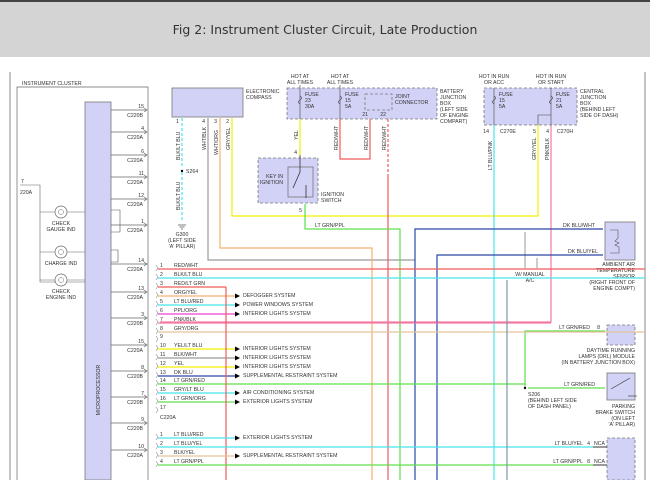 The width and height of the screenshot is (650, 480). I want to click on lamp-label: CHARGE IND, so click(61, 264).